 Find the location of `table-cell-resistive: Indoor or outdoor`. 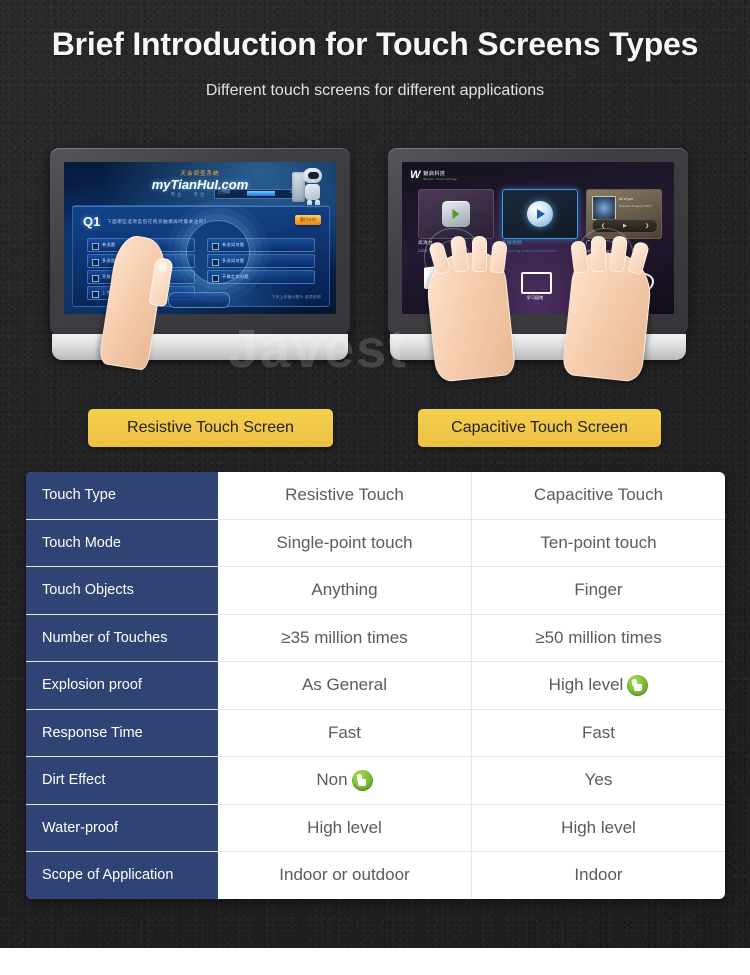

table-cell-resistive: Indoor or outdoor is located at coordinates (344, 875).